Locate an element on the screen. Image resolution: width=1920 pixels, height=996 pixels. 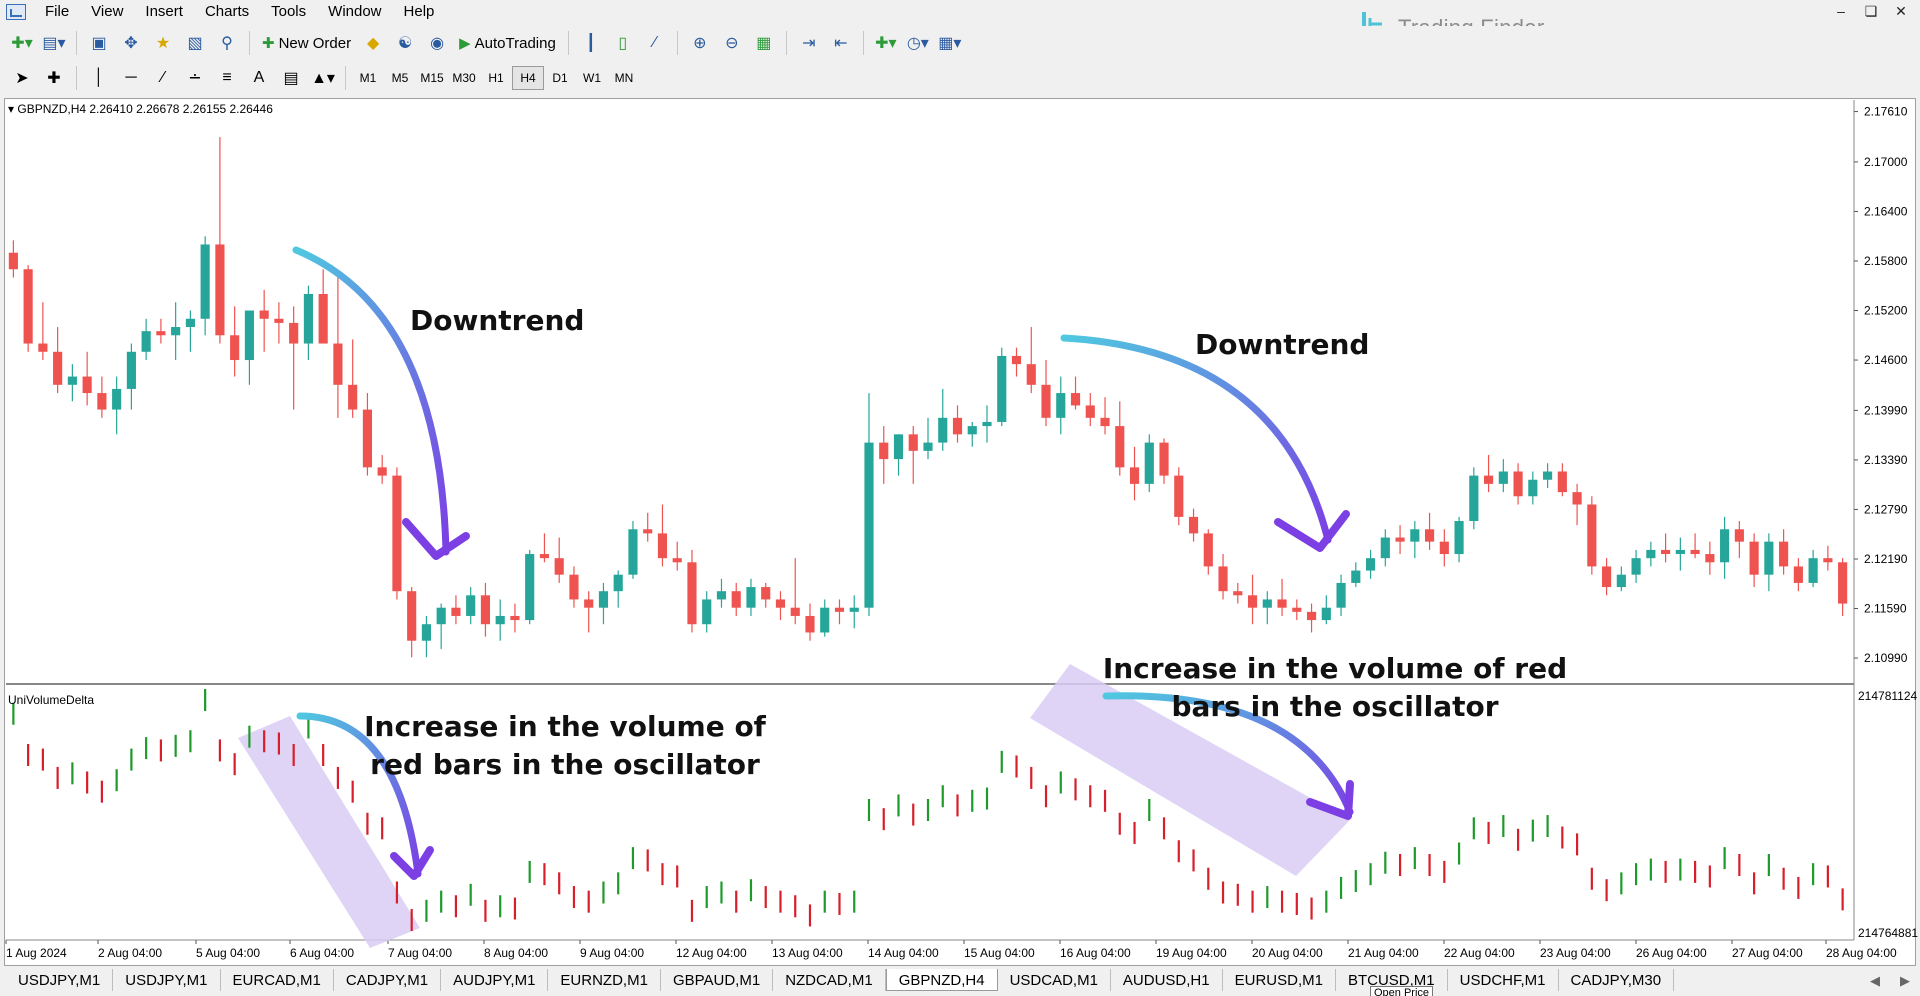
time-tick-label: 13 Aug 04:00 is located at coordinates (807, 953).